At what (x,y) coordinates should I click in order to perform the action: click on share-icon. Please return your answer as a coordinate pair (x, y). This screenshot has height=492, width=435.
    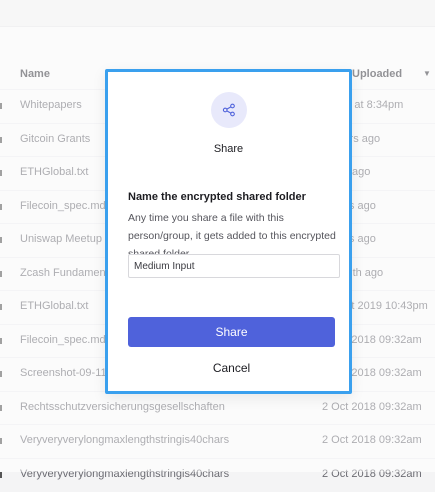
    Looking at the image, I should click on (228, 110).